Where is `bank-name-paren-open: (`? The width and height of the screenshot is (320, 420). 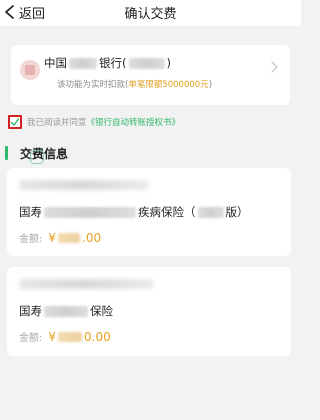
bank-name-paren-open: ( is located at coordinates (124, 63).